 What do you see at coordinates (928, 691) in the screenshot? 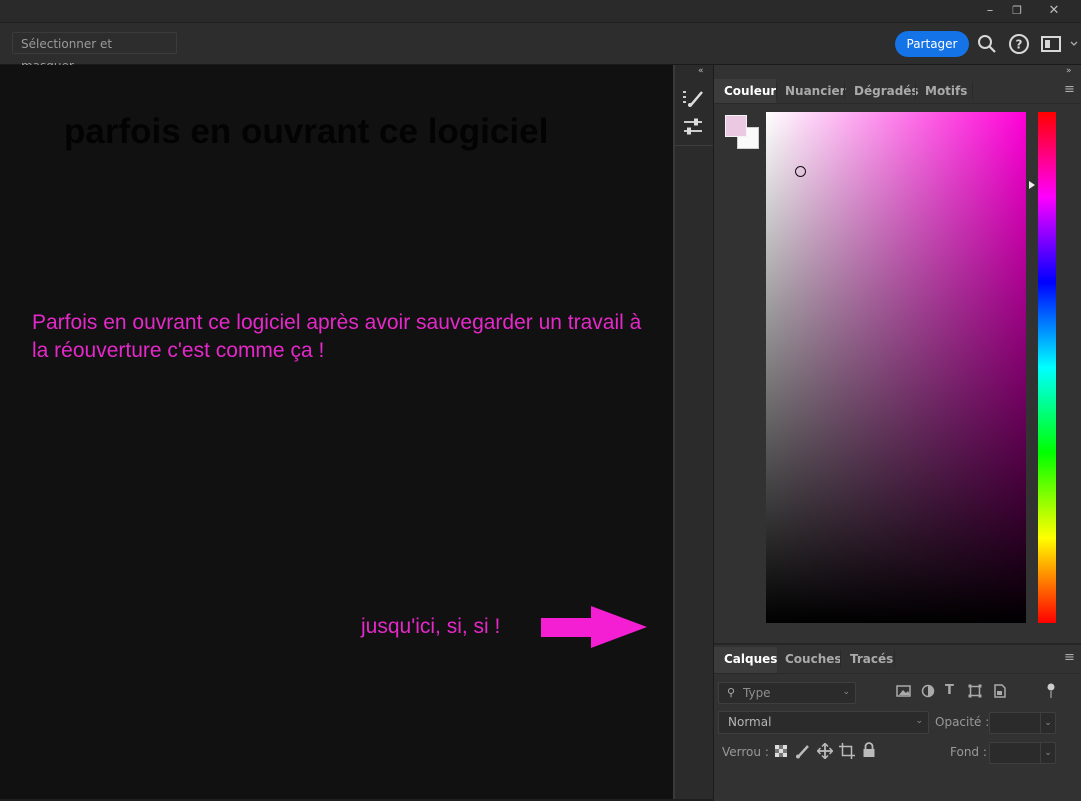
I see `adjustment-layer-filter-icon` at bounding box center [928, 691].